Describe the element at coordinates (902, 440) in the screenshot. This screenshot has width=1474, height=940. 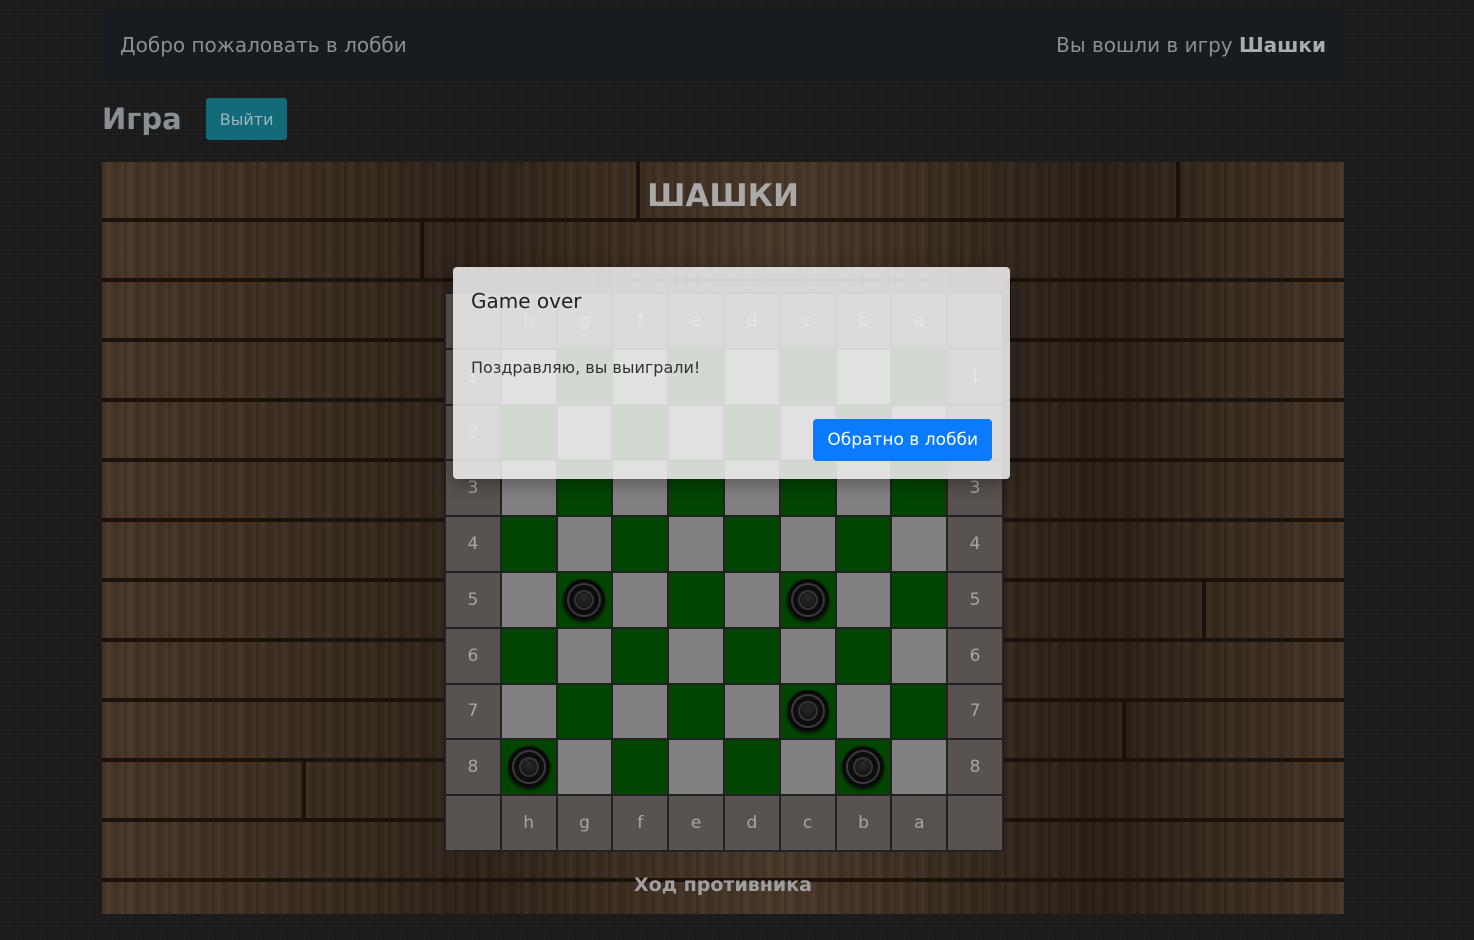
I see `back-to-lobby-button: Обратно в лобби` at that location.